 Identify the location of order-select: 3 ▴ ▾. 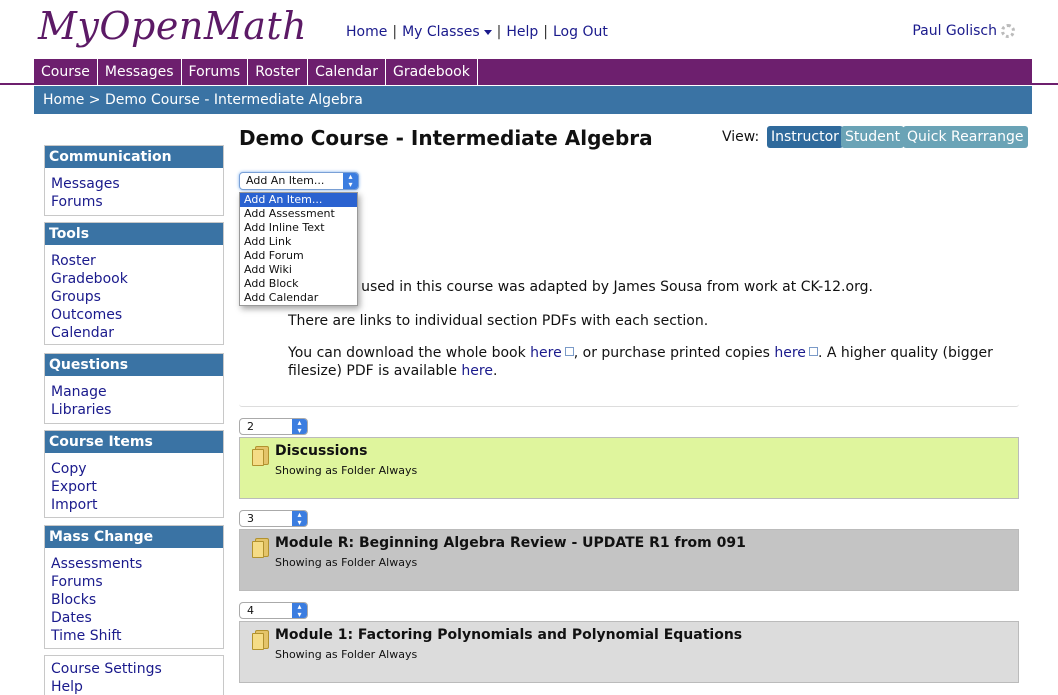
(273, 518).